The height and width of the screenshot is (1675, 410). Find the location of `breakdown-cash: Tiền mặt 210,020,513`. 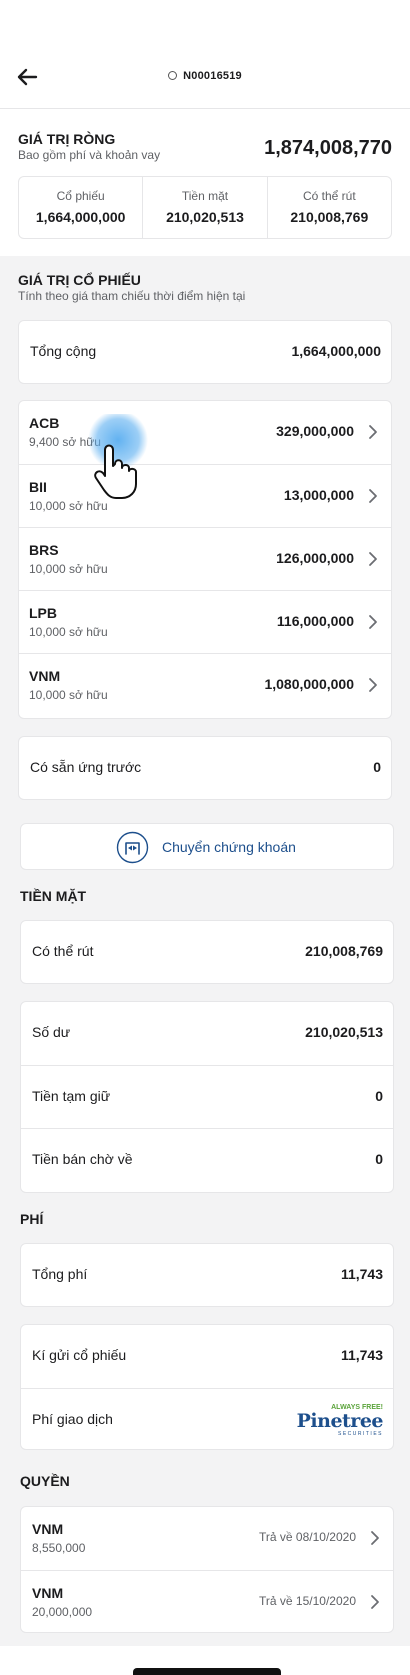

breakdown-cash: Tiền mặt 210,020,513 is located at coordinates (204, 207).